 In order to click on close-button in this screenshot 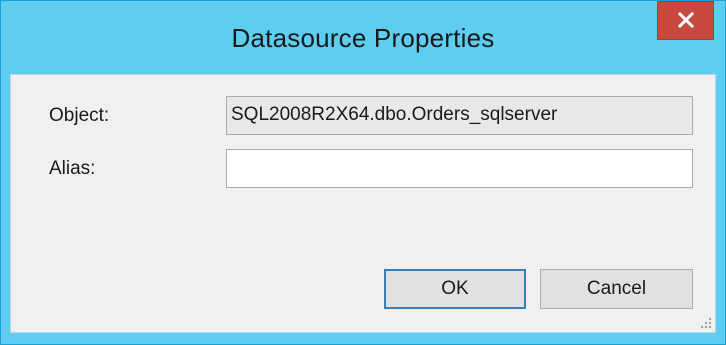, I will do `click(685, 20)`.